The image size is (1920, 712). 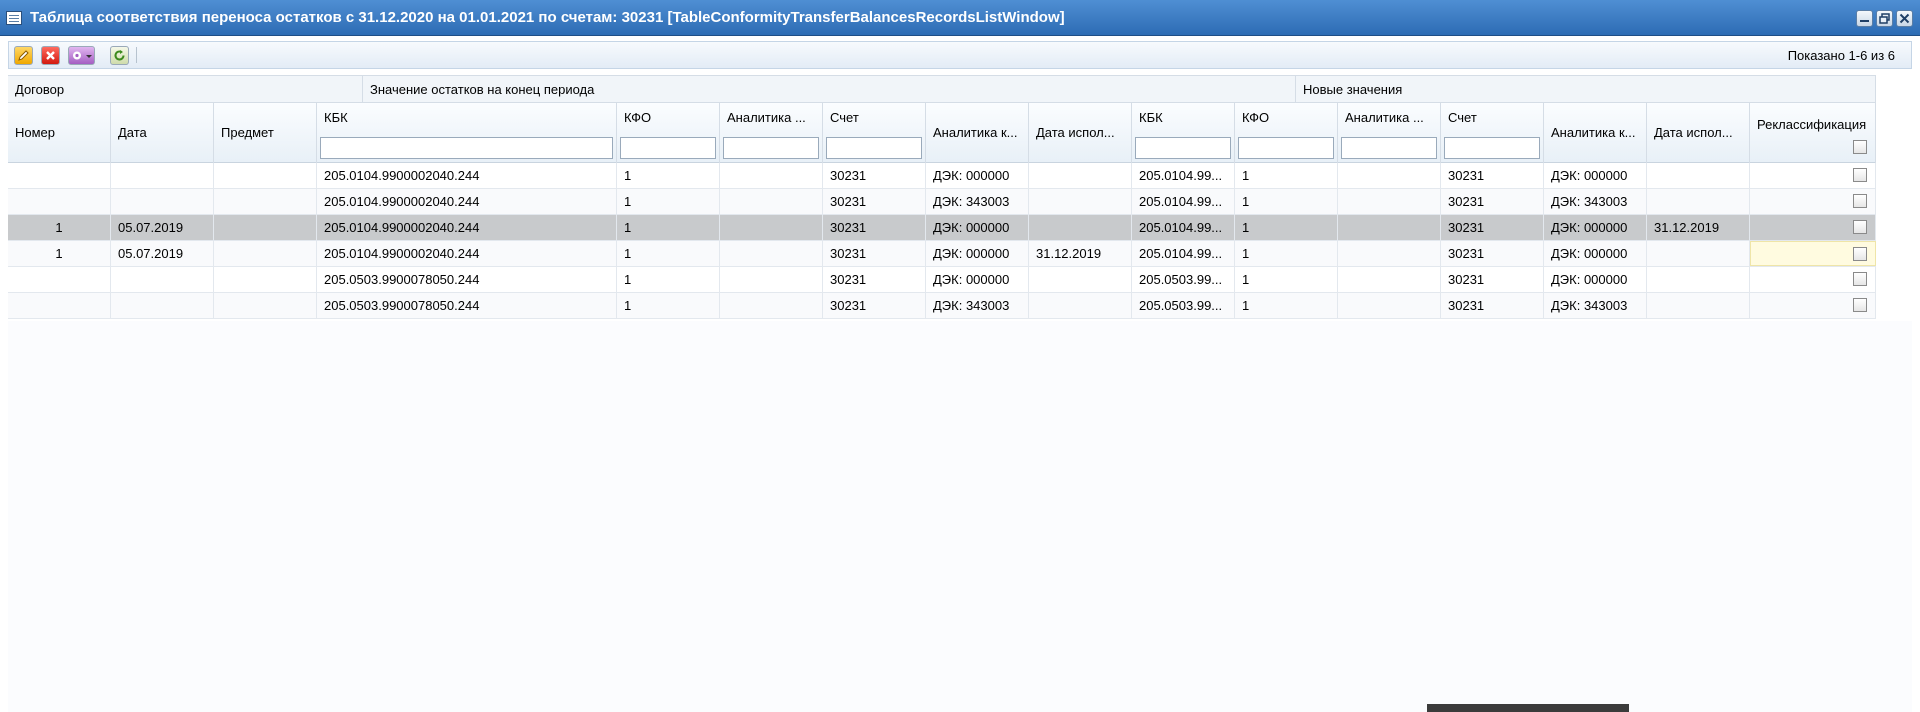 What do you see at coordinates (1904, 18) in the screenshot?
I see `close-button` at bounding box center [1904, 18].